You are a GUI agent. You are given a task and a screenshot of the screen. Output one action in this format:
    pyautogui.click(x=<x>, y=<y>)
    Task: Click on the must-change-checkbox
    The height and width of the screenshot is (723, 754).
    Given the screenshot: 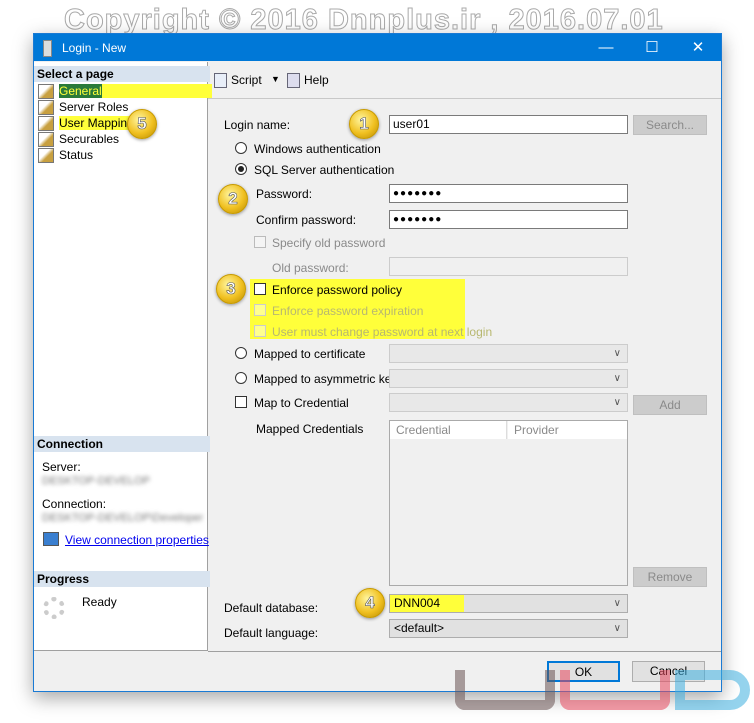 What is the action you would take?
    pyautogui.click(x=260, y=331)
    